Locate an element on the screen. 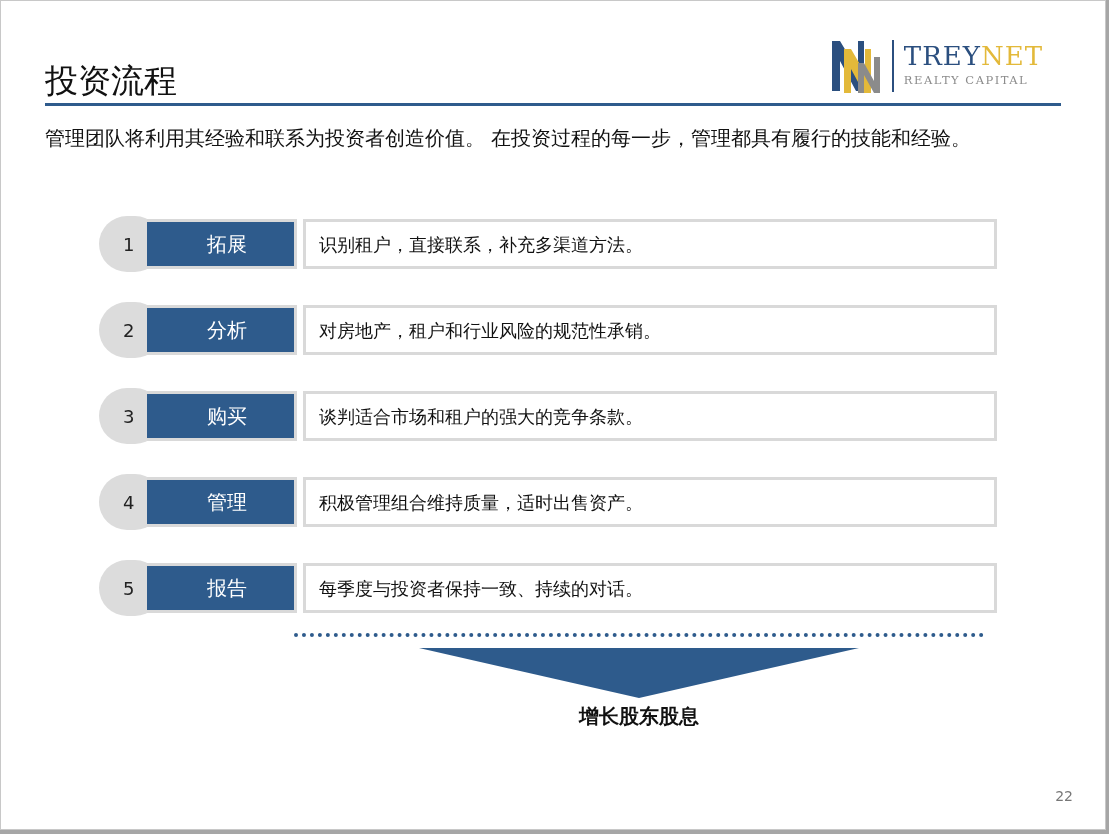 The image size is (1109, 834). step-label: 拓展 is located at coordinates (222, 244).